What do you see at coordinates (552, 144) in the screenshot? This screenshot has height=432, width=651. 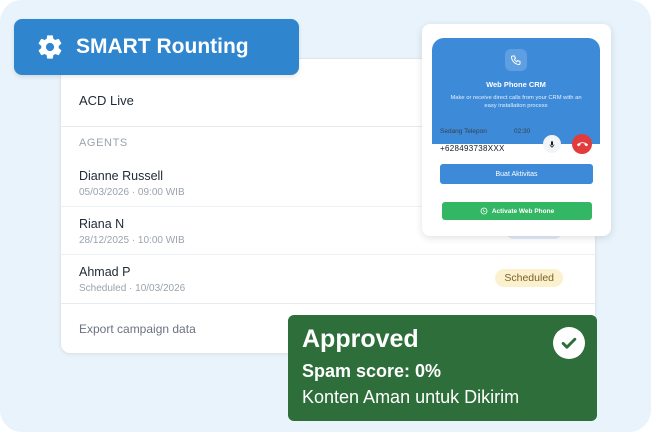 I see `microphone-icon` at bounding box center [552, 144].